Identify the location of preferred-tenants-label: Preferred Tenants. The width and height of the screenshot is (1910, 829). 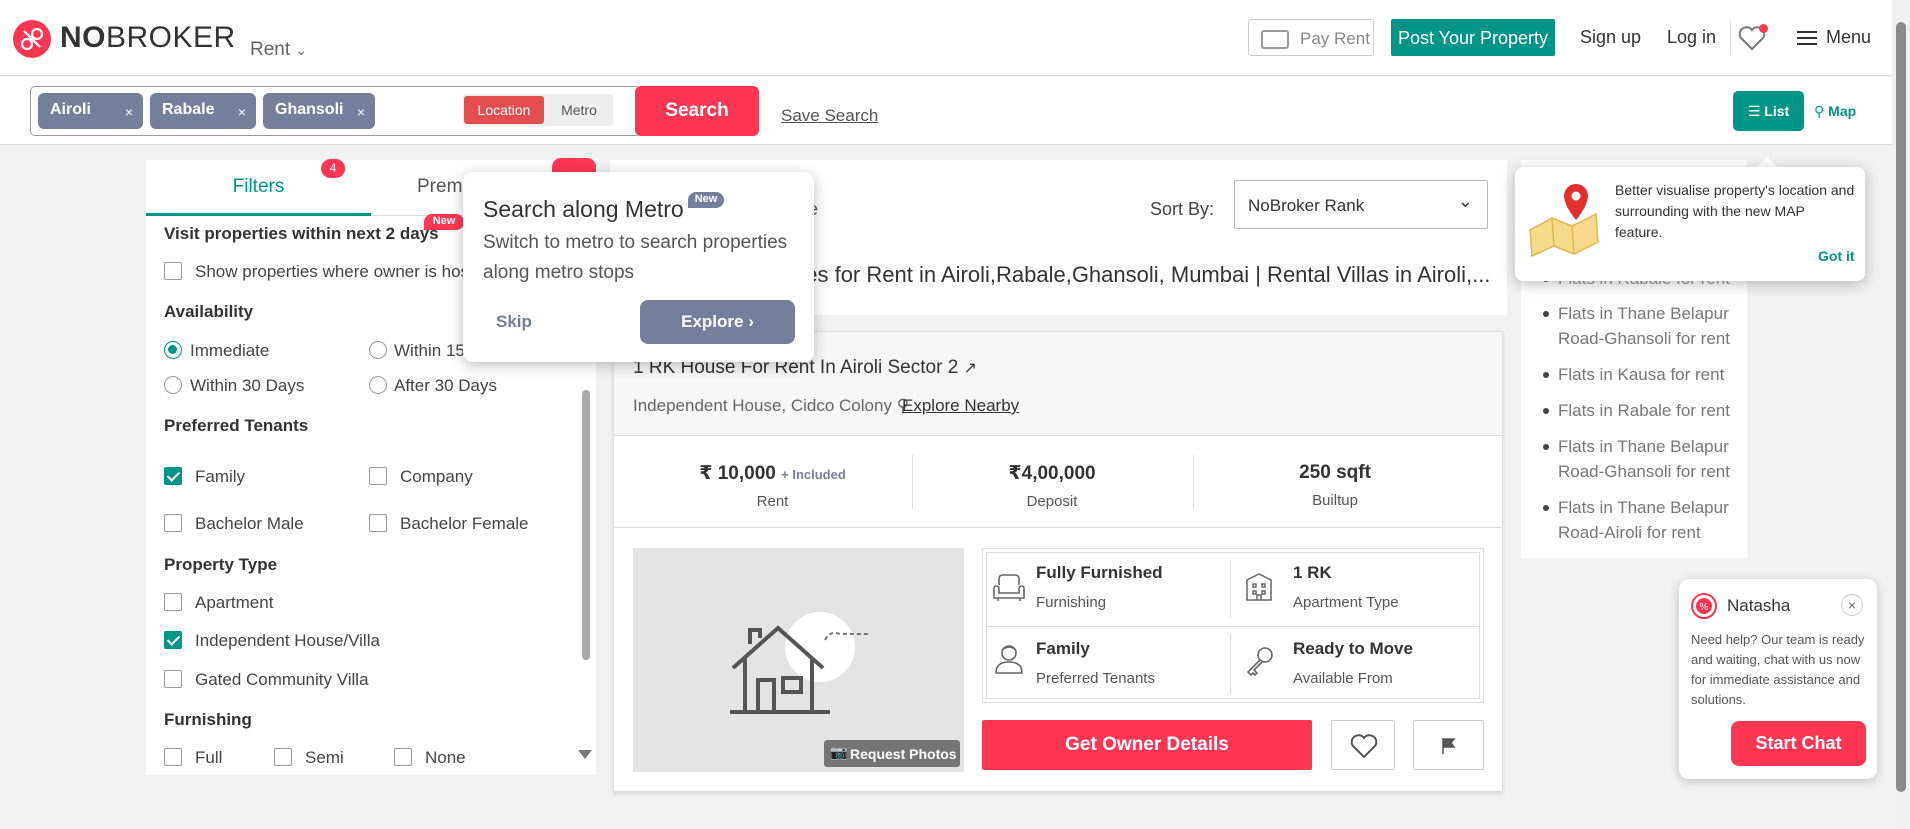
(1095, 678).